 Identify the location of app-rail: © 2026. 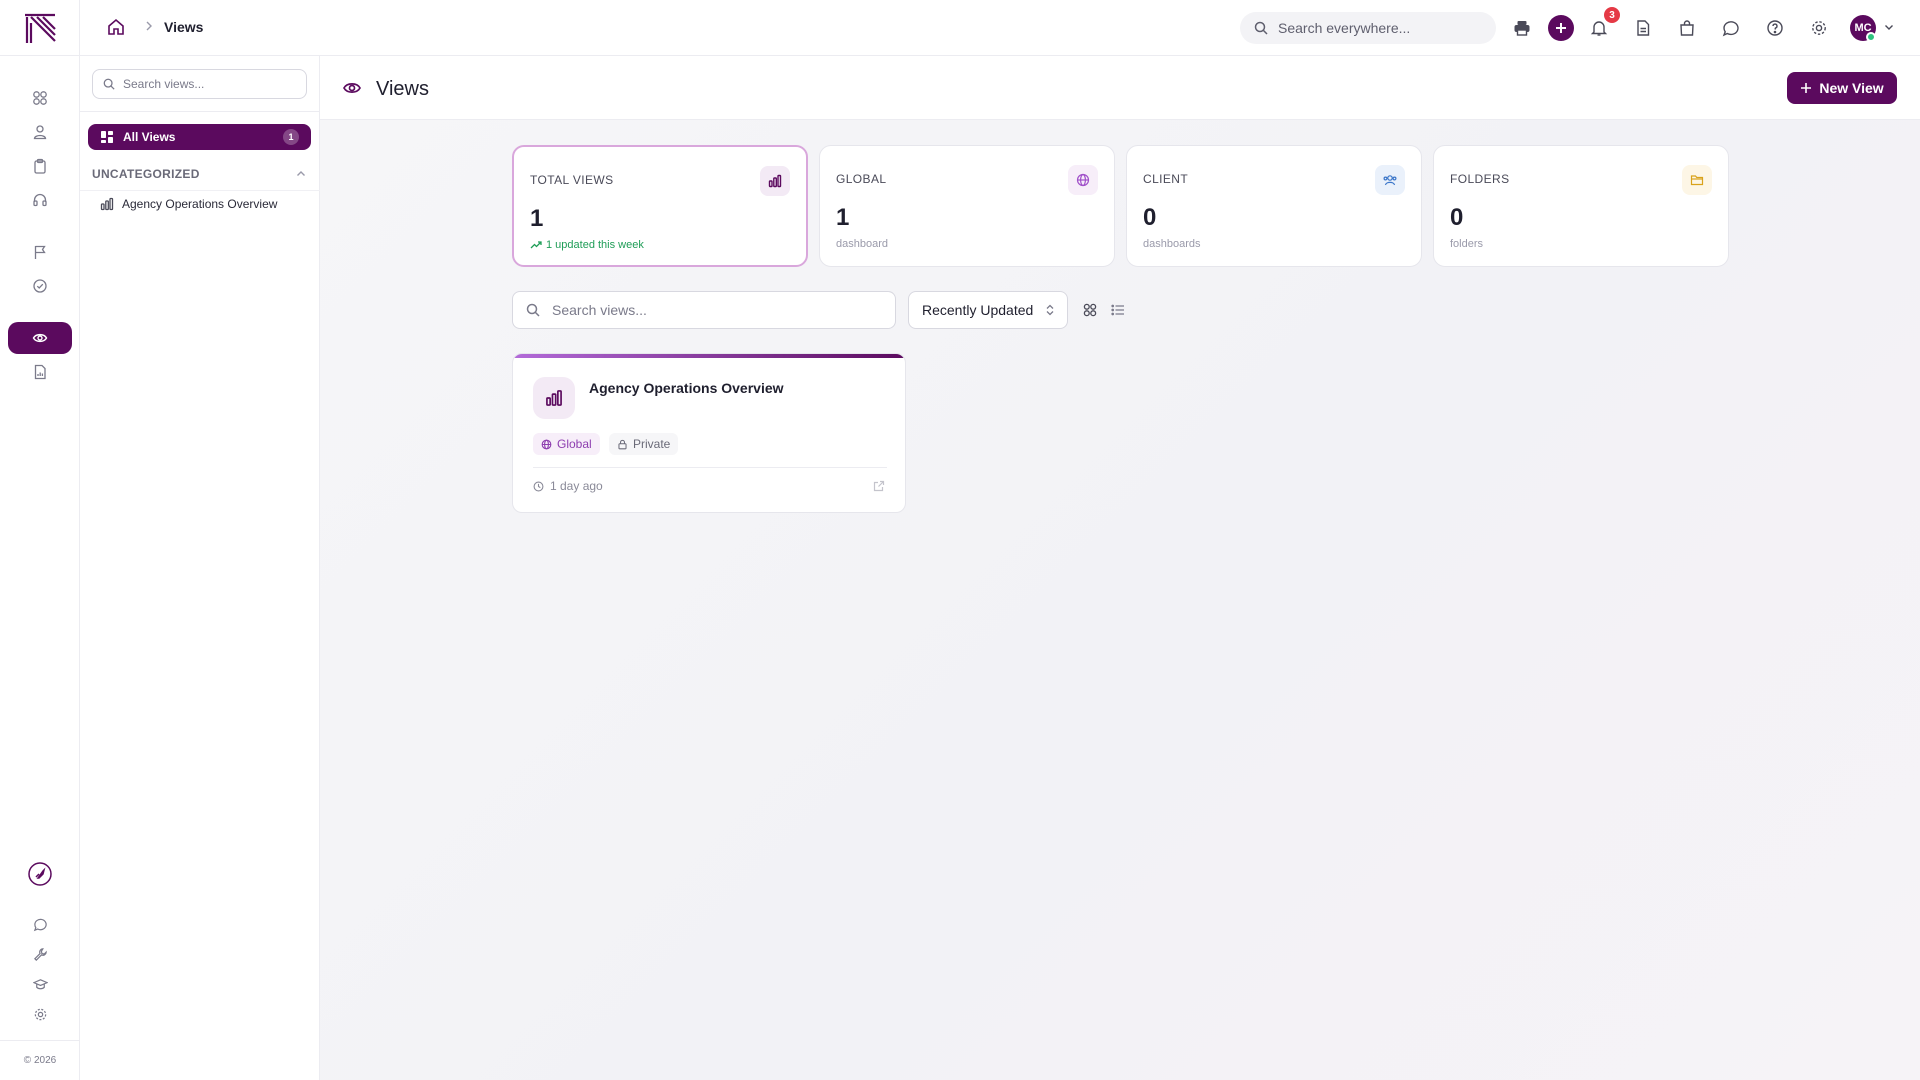
(40, 540).